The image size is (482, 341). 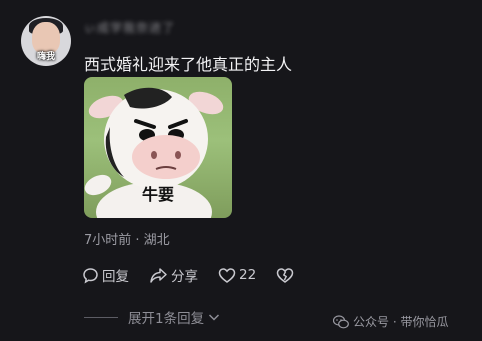 I want to click on expand-replies-label: 展开1条回复, so click(x=166, y=319).